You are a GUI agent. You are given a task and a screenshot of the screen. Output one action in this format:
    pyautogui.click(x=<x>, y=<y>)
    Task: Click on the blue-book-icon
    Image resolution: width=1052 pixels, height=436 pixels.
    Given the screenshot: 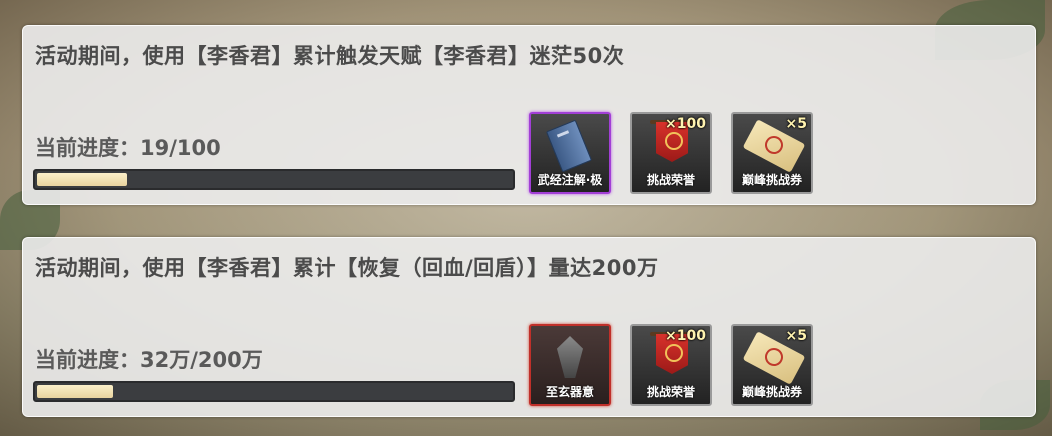 What is the action you would take?
    pyautogui.click(x=569, y=146)
    